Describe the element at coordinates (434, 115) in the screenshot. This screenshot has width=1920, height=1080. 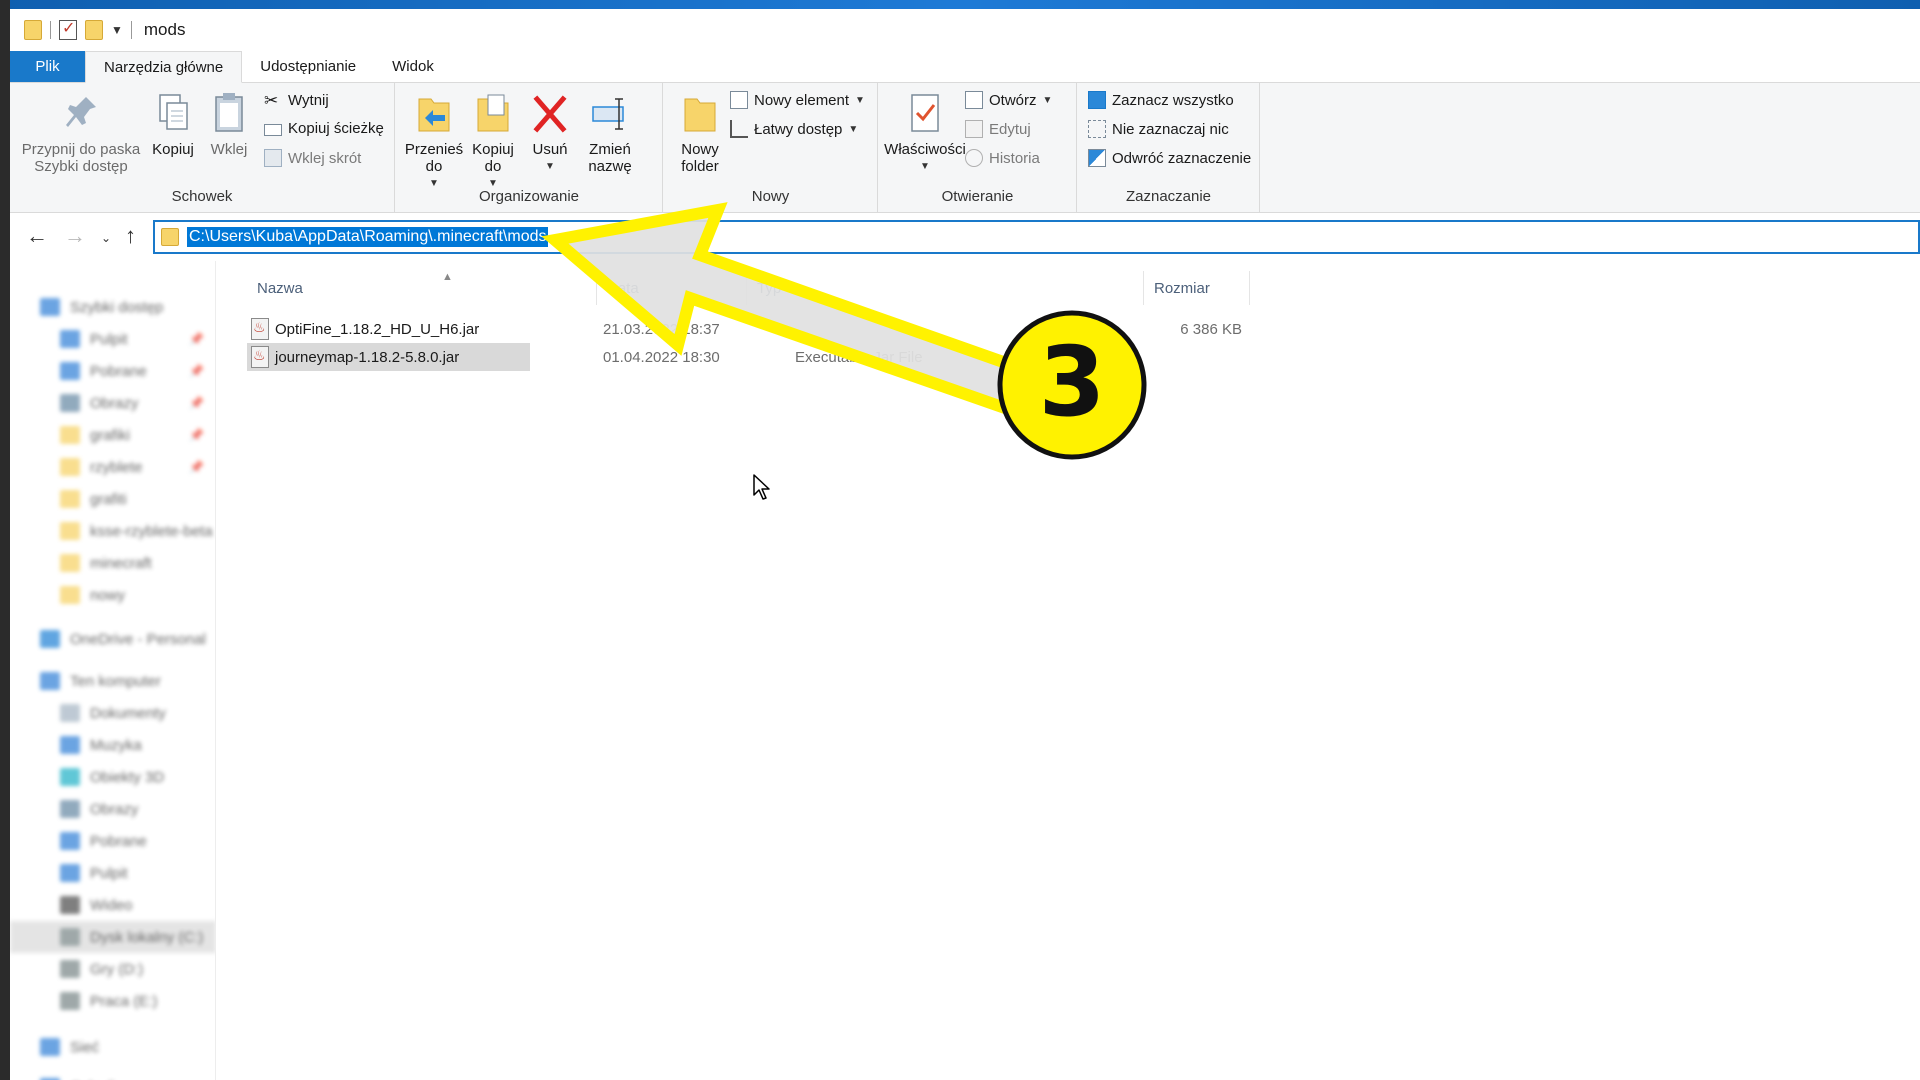
I see `move-to-icon` at that location.